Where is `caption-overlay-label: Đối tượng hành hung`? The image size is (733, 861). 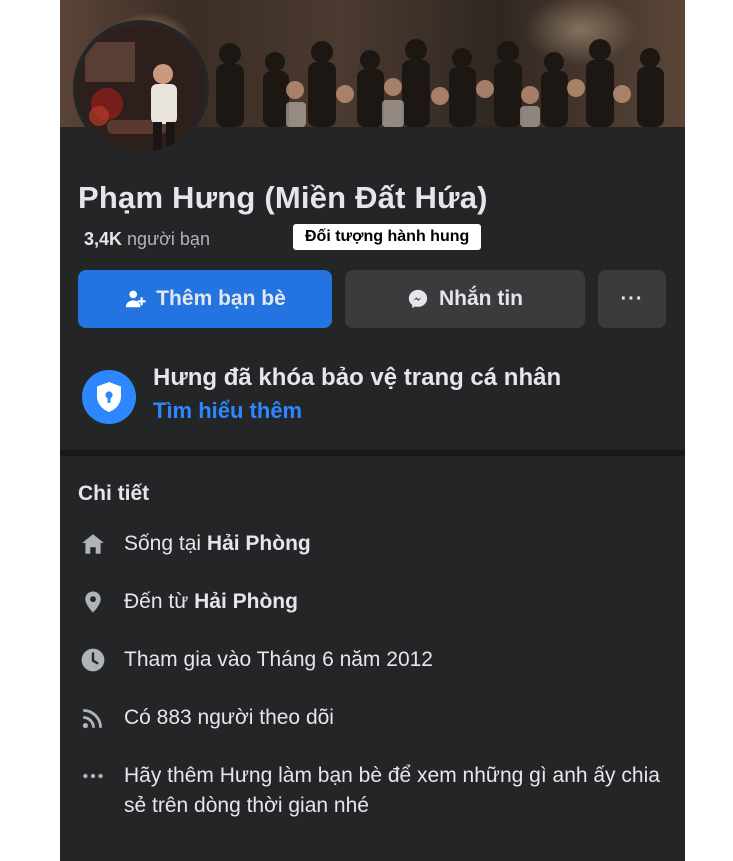 caption-overlay-label: Đối tượng hành hung is located at coordinates (387, 237).